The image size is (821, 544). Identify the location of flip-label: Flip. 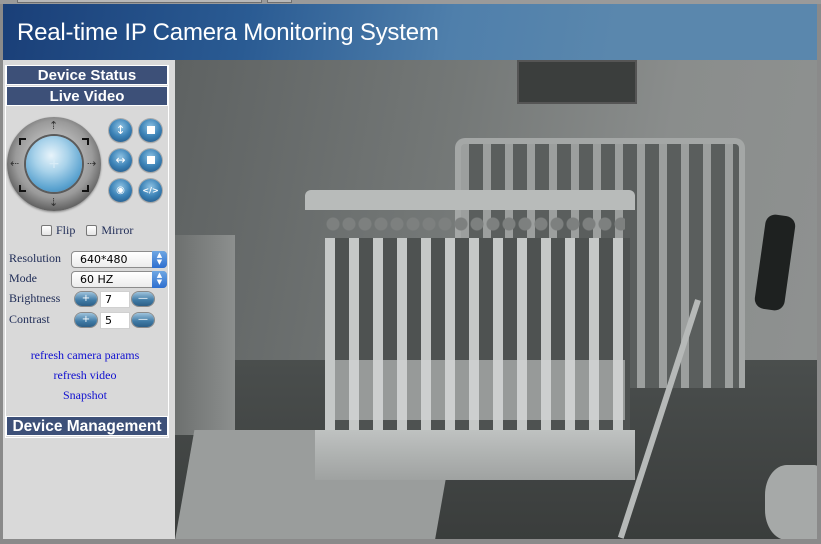
(66, 230).